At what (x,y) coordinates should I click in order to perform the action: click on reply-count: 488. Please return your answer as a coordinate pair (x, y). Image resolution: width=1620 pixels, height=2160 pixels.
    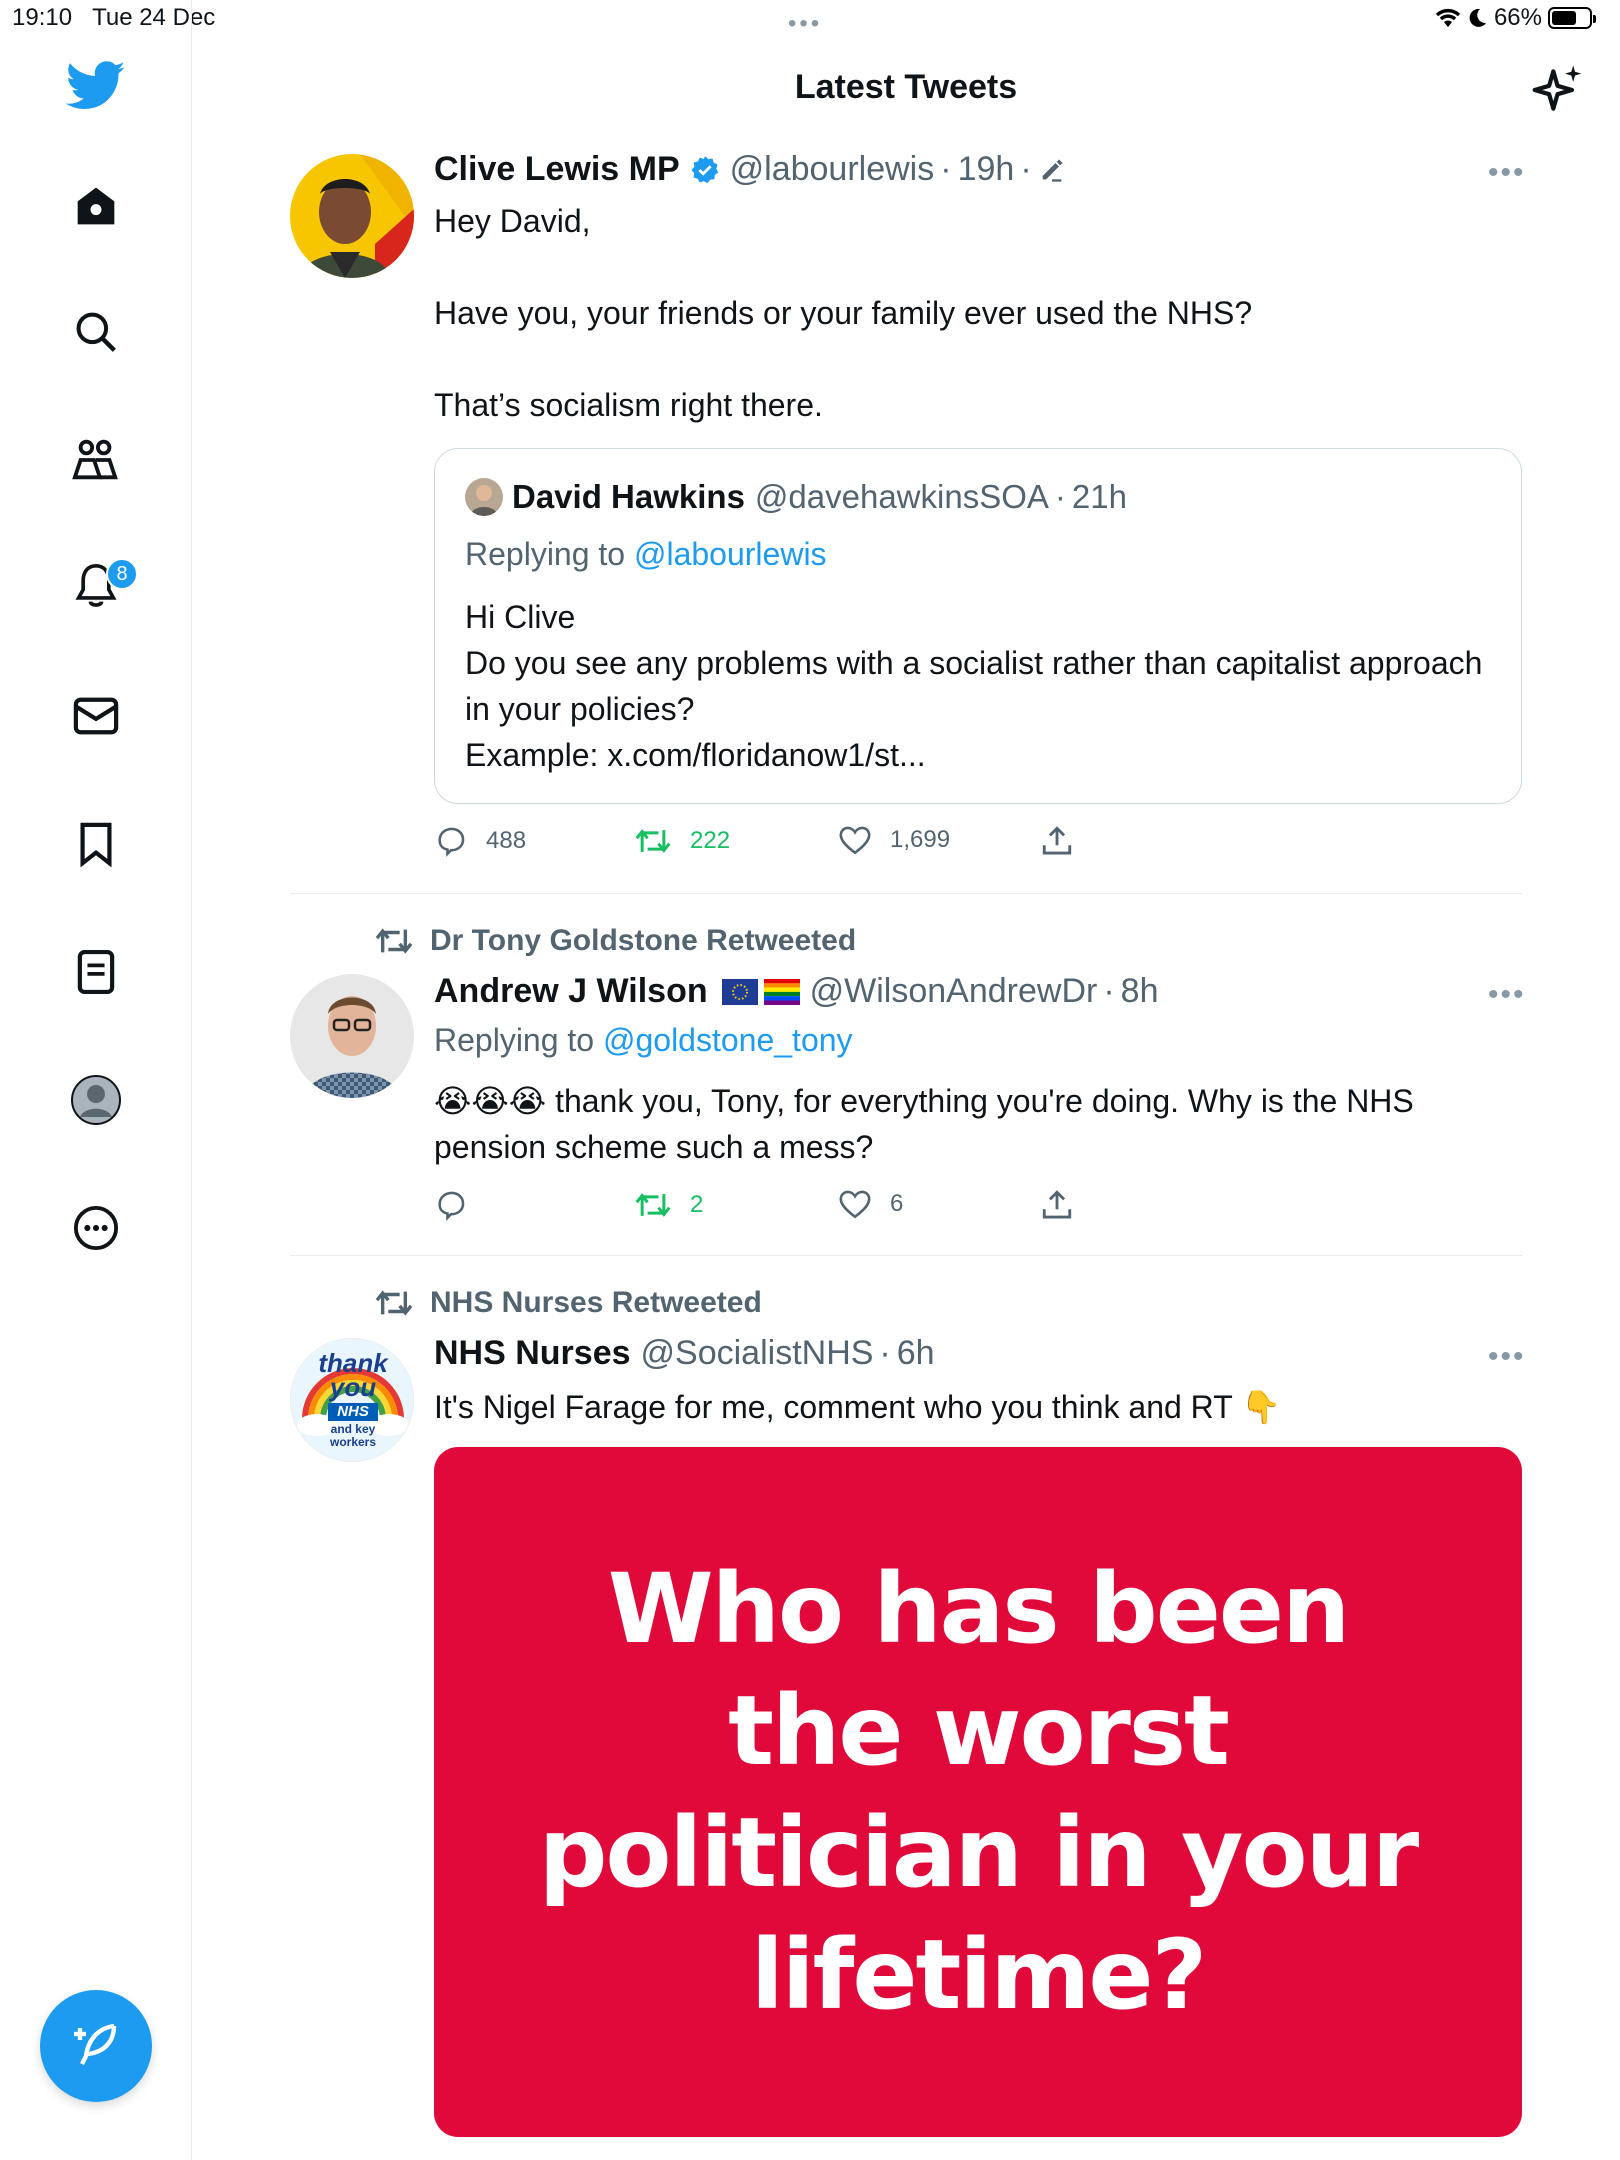
    Looking at the image, I should click on (506, 840).